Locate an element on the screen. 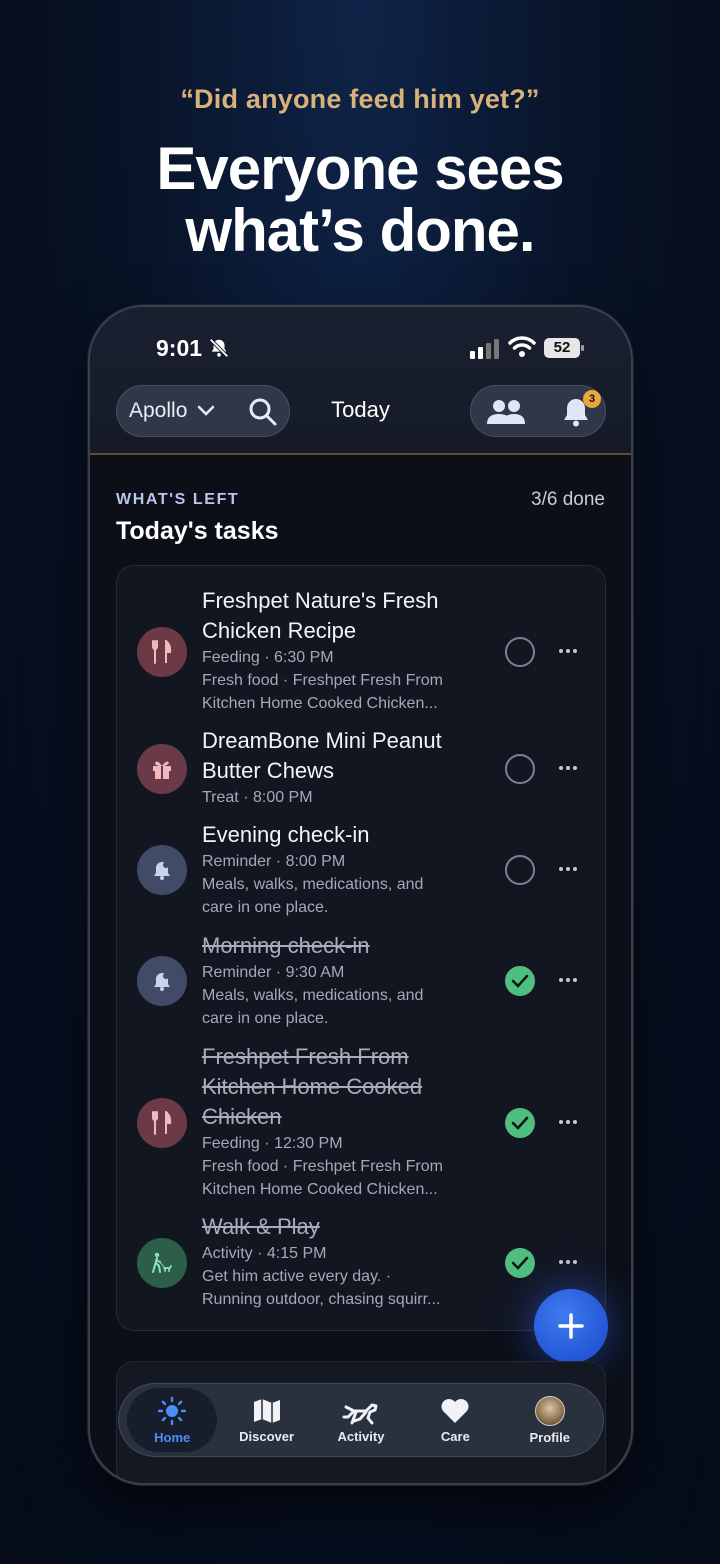  tab-profile: Profile is located at coordinates (550, 1420).